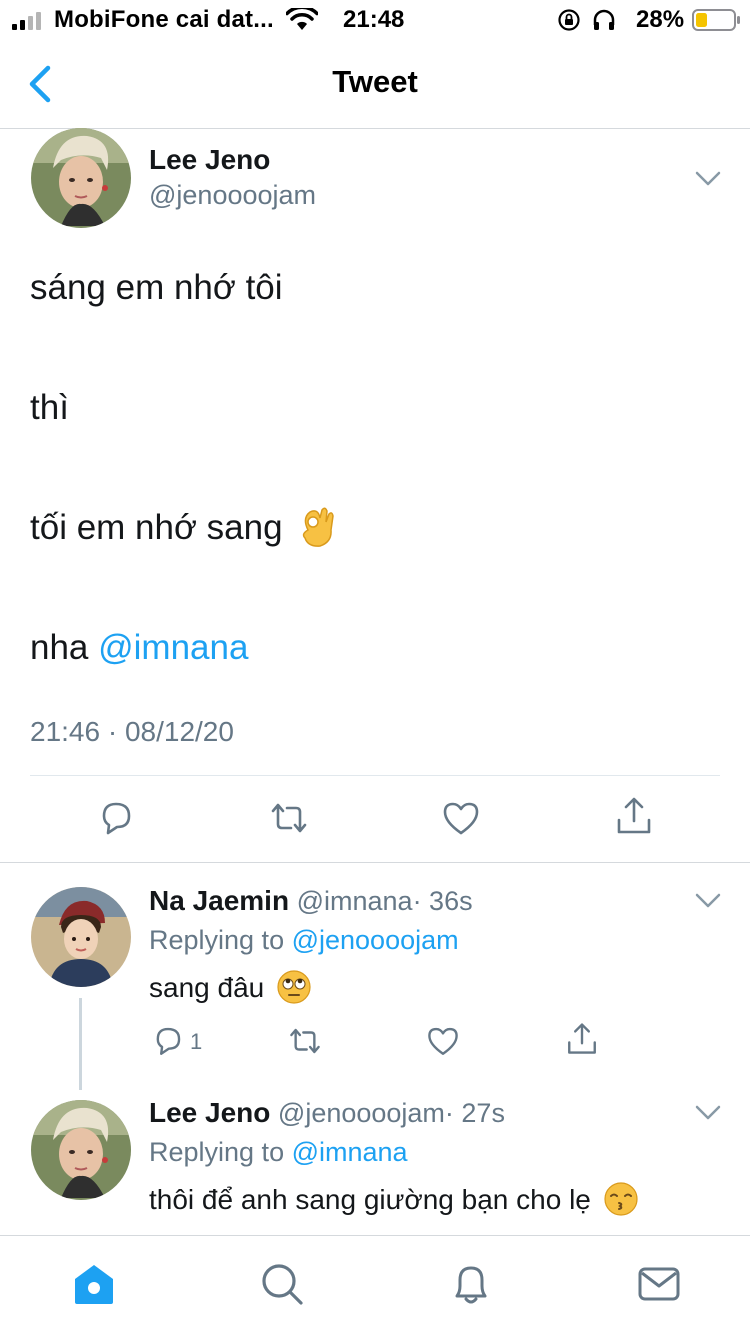  I want to click on reply-author-handle: @imnana, so click(355, 901).